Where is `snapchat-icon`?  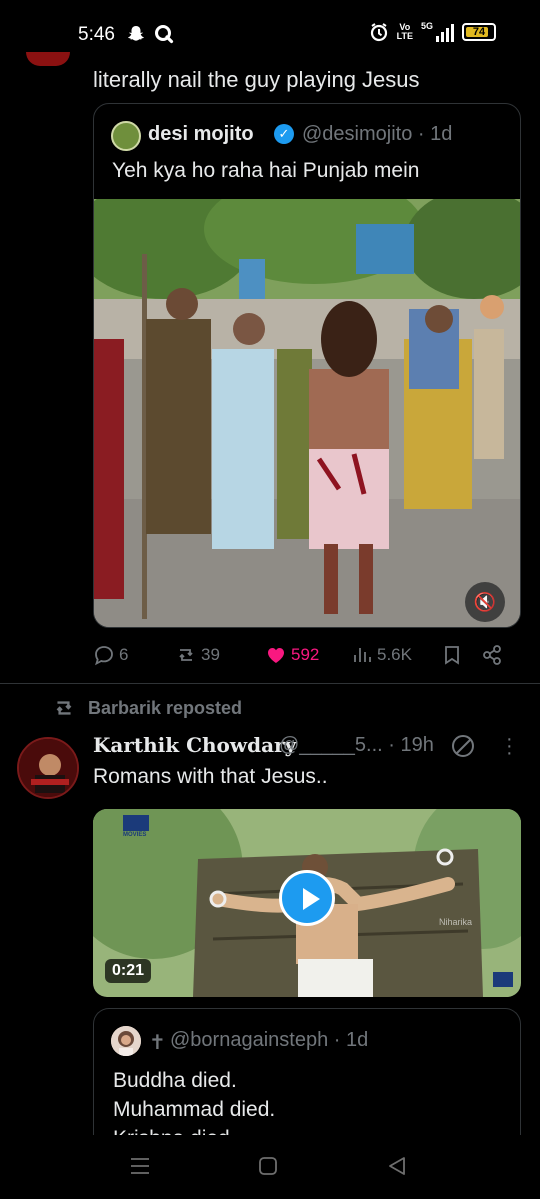
snapchat-icon is located at coordinates (136, 33).